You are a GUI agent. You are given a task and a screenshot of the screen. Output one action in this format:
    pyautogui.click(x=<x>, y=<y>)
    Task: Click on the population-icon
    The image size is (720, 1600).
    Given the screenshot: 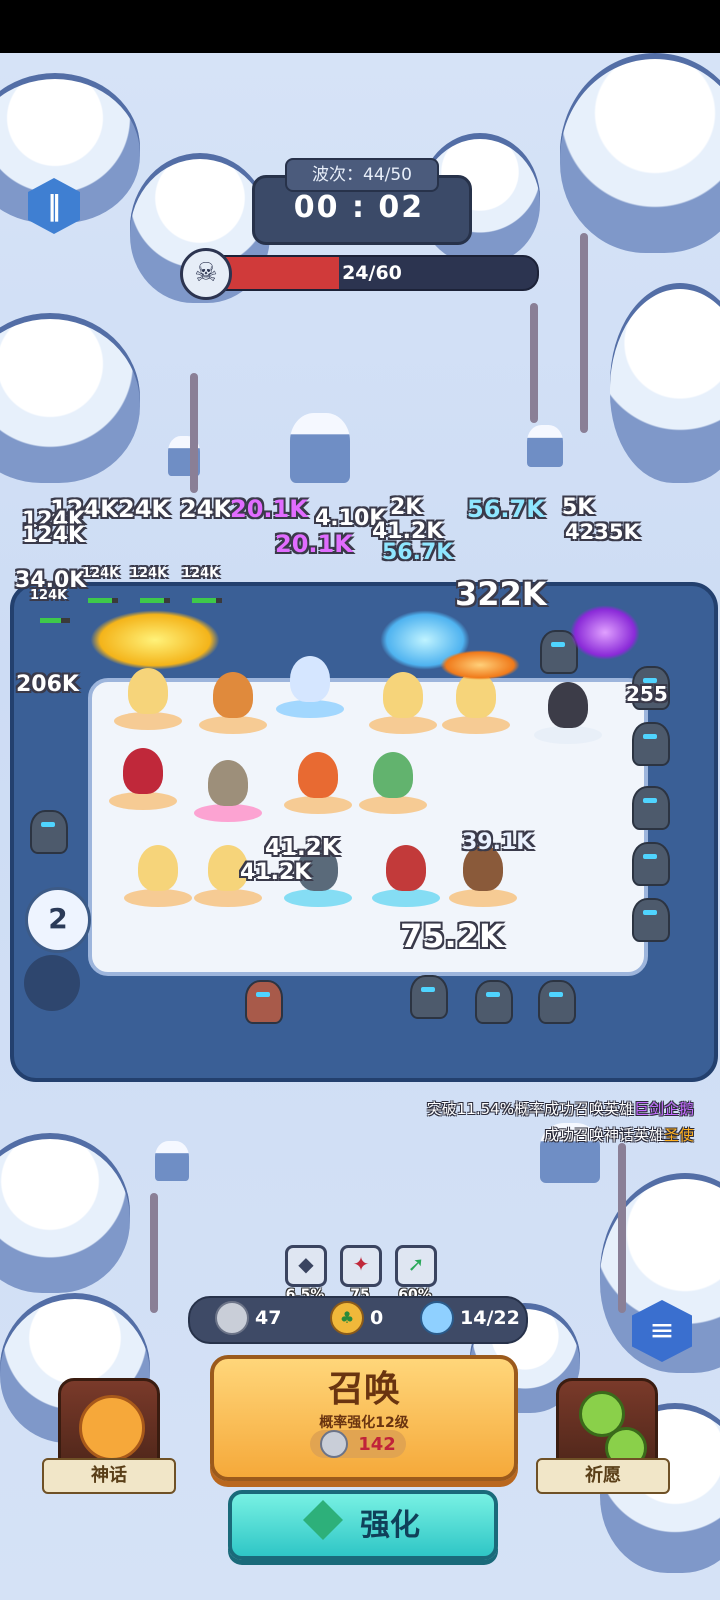 What is the action you would take?
    pyautogui.click(x=437, y=1318)
    